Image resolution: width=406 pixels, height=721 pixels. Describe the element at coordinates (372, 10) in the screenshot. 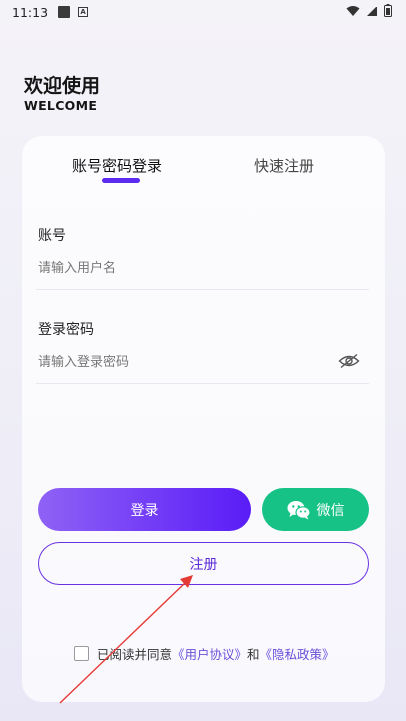

I see `signal-icon` at that location.